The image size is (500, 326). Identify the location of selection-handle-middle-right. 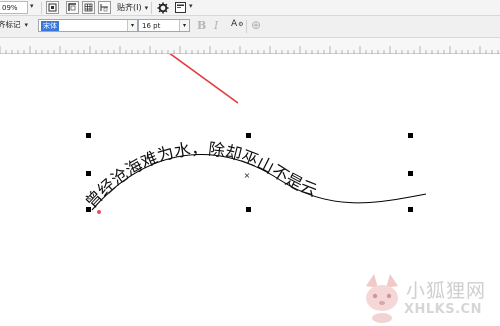
(410, 173).